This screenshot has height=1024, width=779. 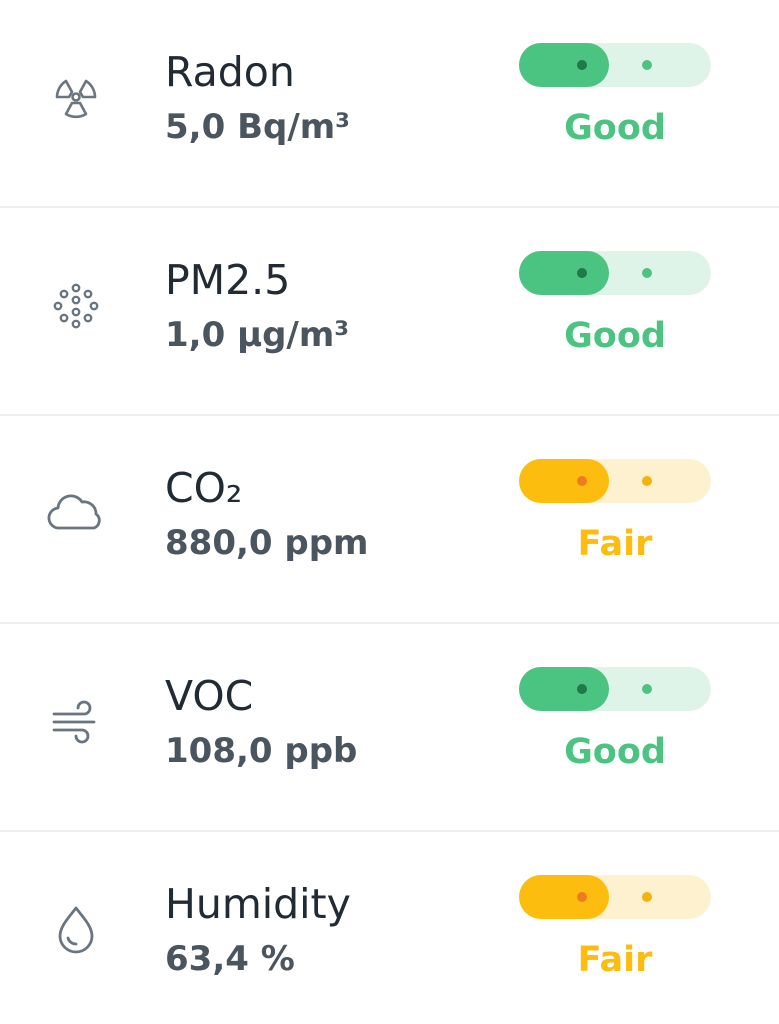 I want to click on wind-icon, so click(x=76, y=722).